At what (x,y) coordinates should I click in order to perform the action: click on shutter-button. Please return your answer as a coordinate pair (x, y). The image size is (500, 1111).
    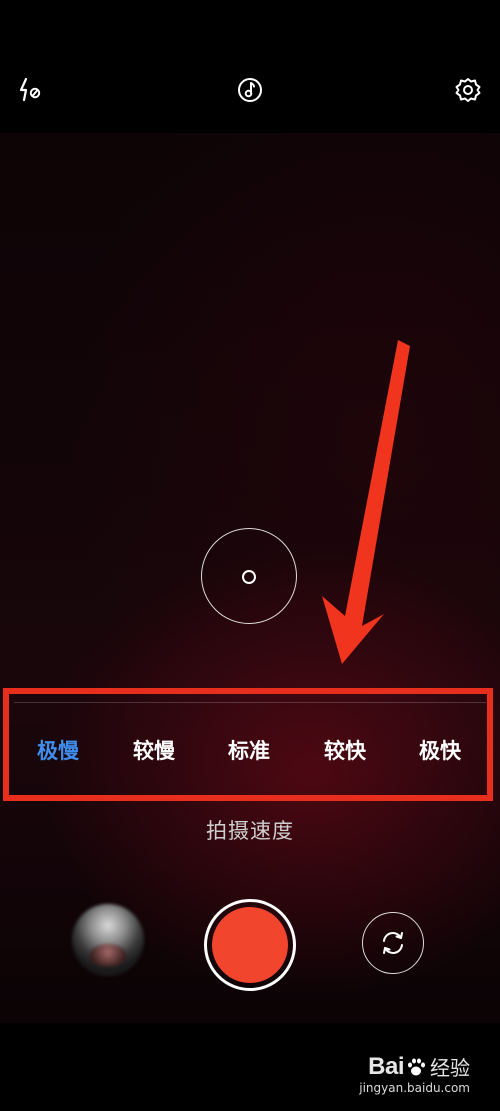
    Looking at the image, I should click on (250, 945).